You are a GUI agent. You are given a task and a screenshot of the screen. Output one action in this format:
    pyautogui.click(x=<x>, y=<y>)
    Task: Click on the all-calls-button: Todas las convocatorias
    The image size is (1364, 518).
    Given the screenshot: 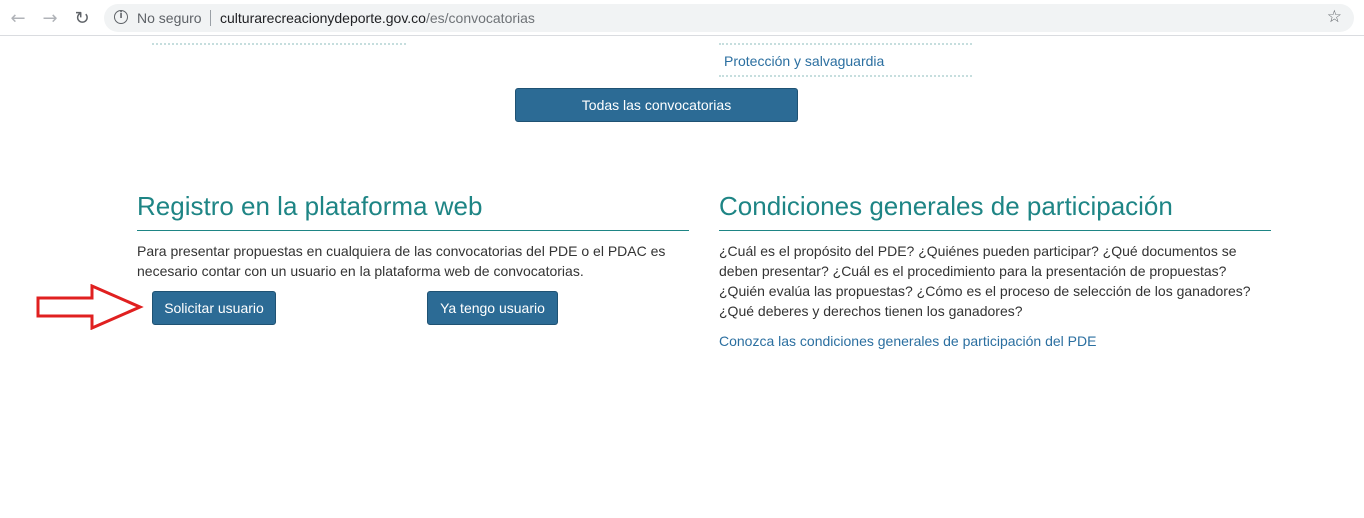 What is the action you would take?
    pyautogui.click(x=656, y=105)
    